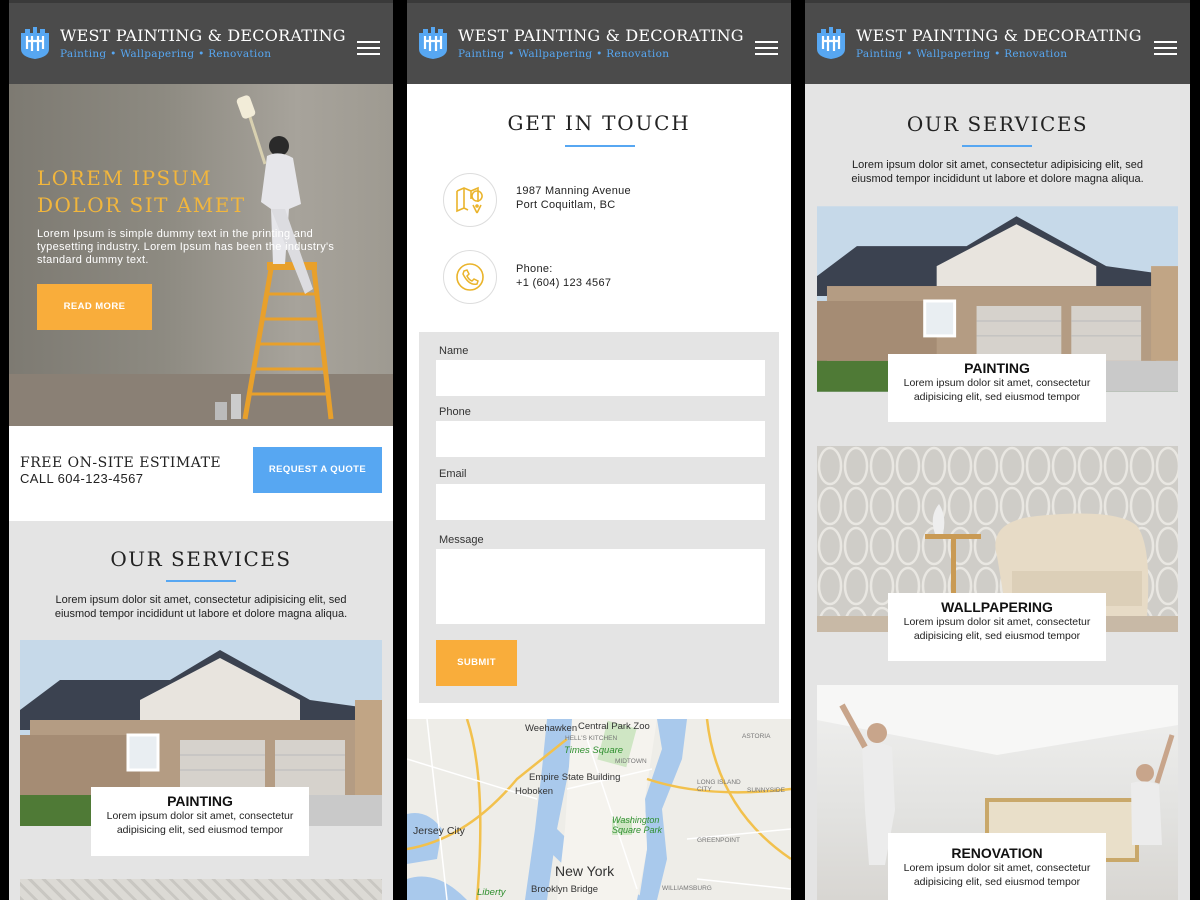 The image size is (1200, 900). Describe the element at coordinates (766, 790) in the screenshot. I see `map-label-sunnyside: SUNNYSIDE` at that location.